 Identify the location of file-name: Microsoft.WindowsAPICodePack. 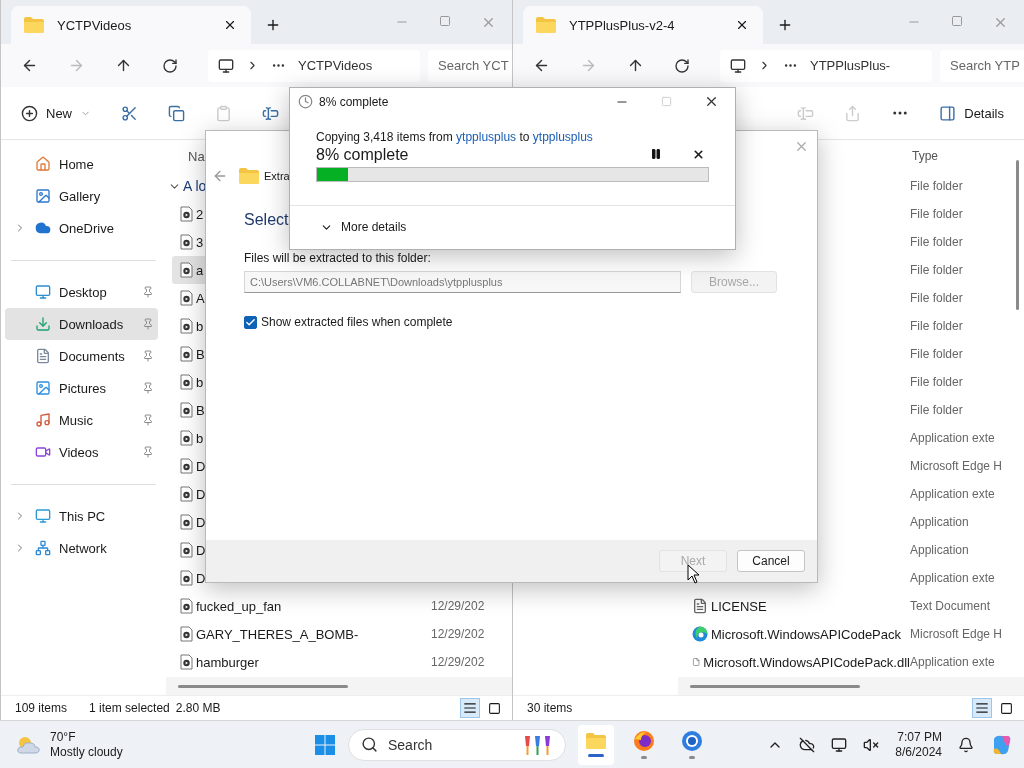
(806, 634).